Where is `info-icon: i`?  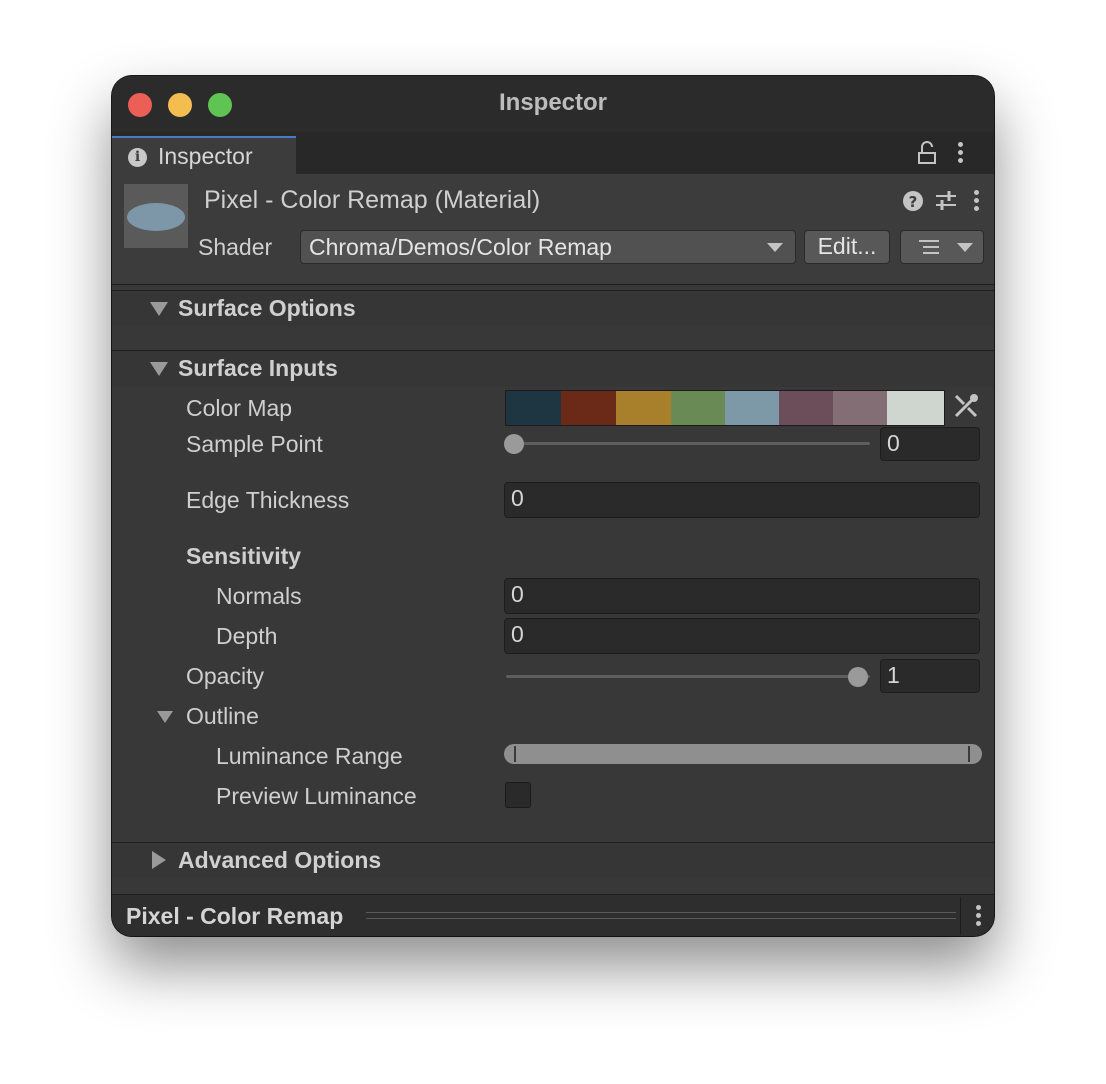
info-icon: i is located at coordinates (137, 157).